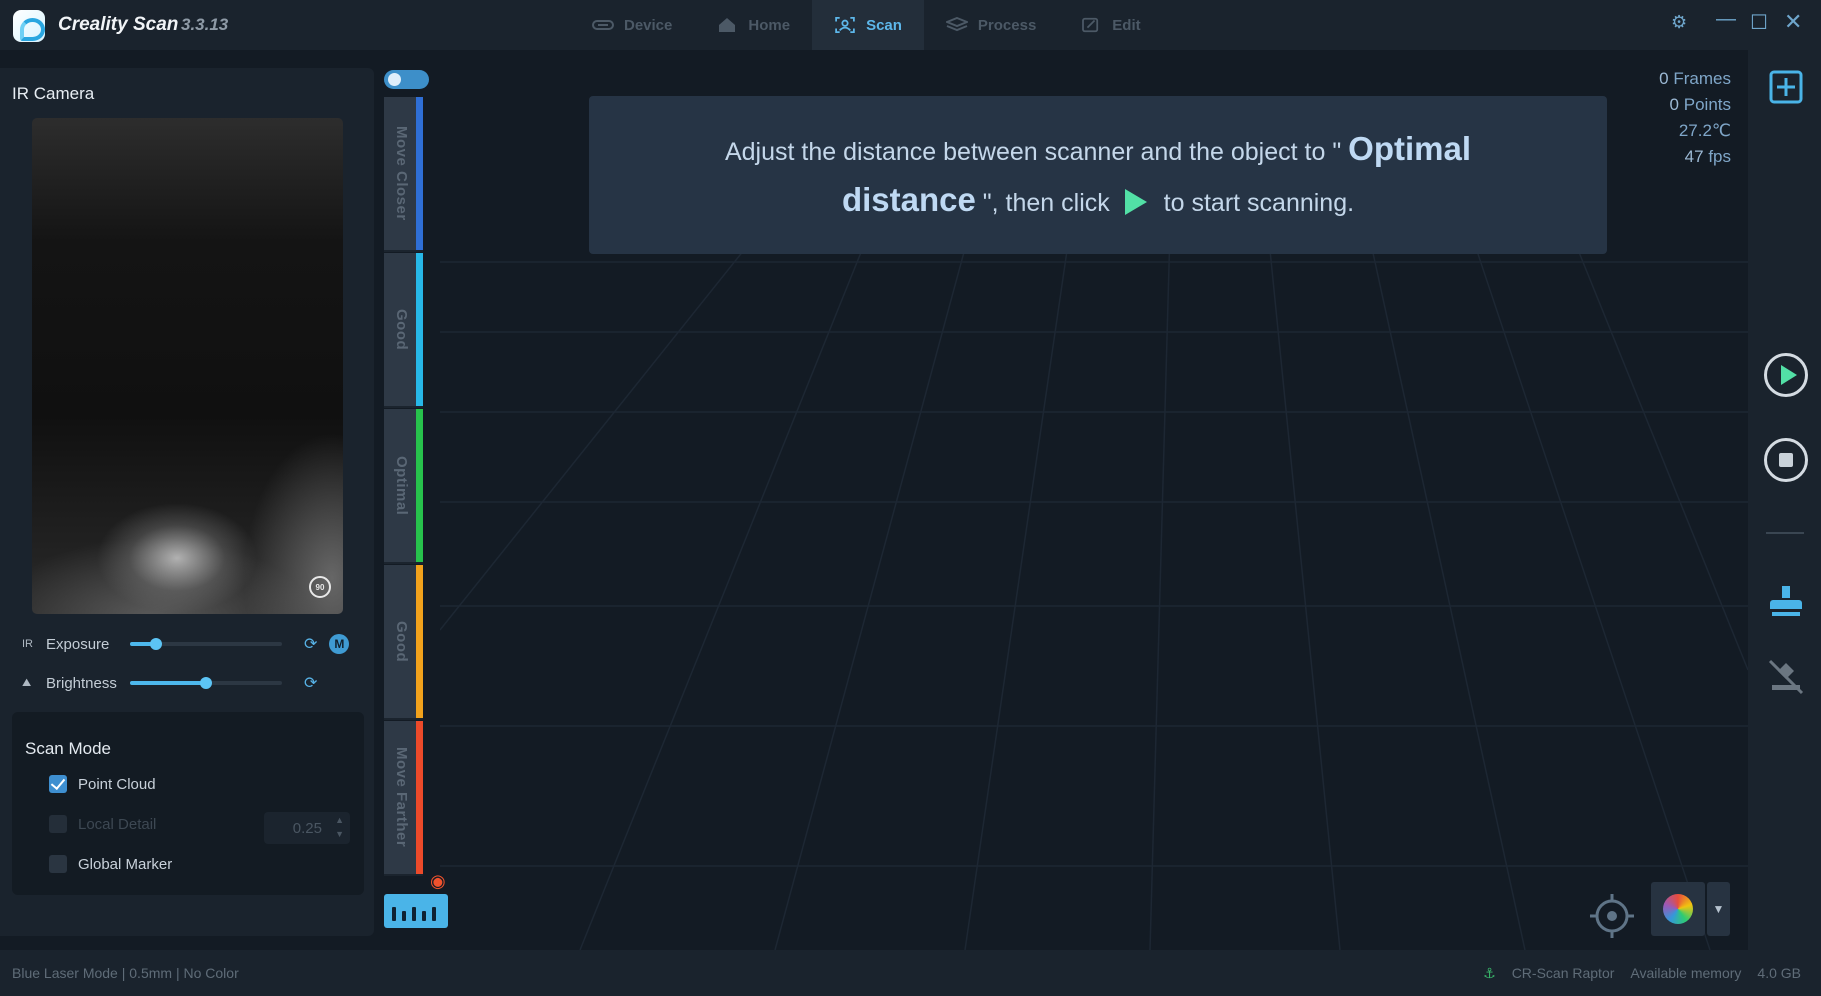 The image size is (1821, 996). Describe the element at coordinates (58, 784) in the screenshot. I see `point-cloud-checkbox` at that location.